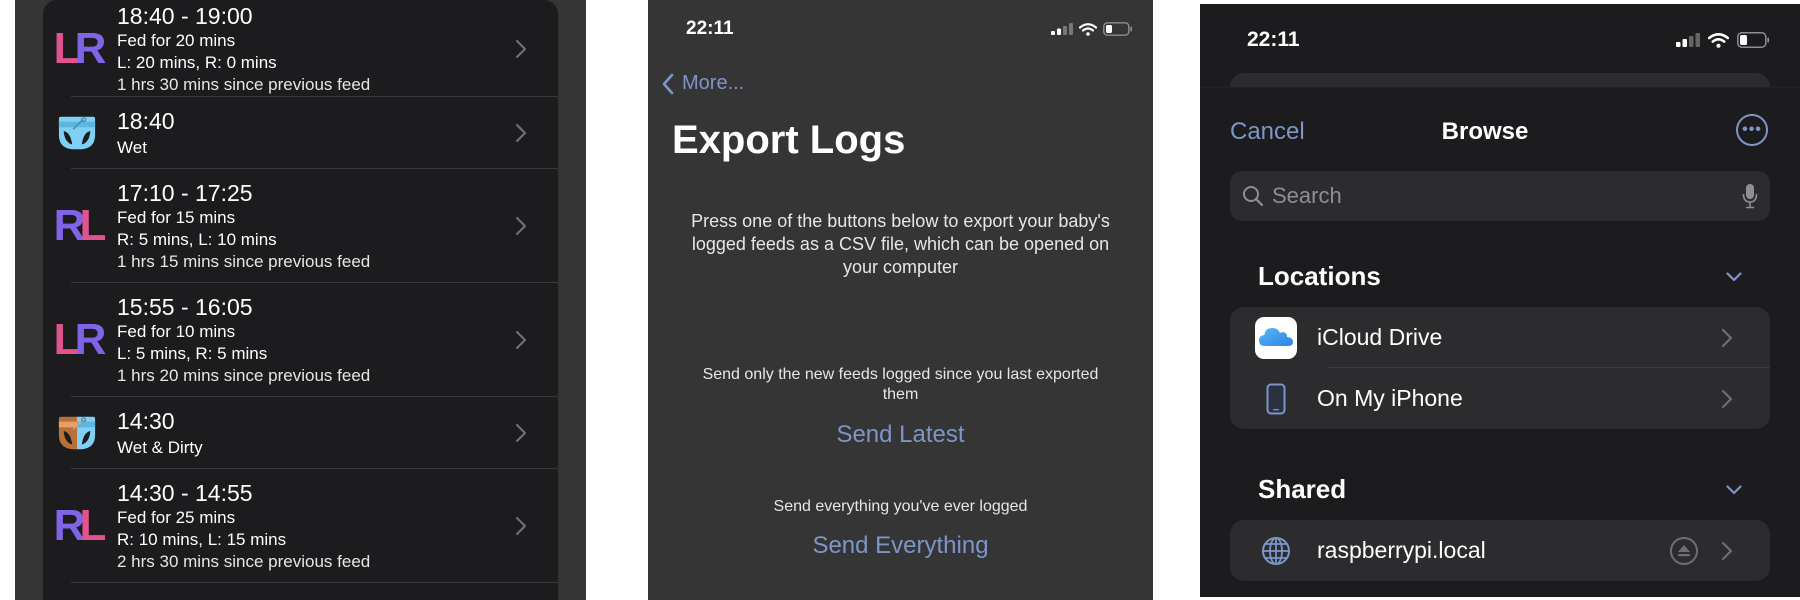 This screenshot has height=600, width=1800. Describe the element at coordinates (1500, 87) in the screenshot. I see `sheet-divider` at that location.